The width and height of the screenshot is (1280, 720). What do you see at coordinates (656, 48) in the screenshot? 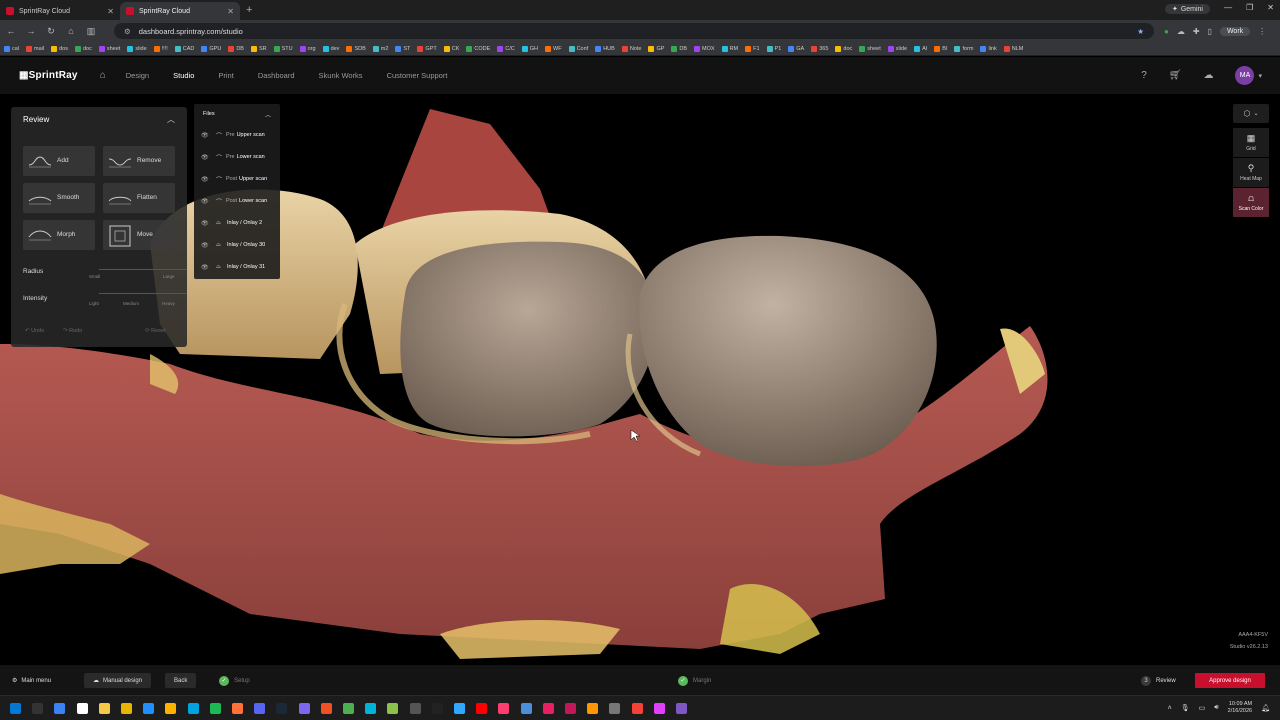
I see `bookmark-item: GP` at bounding box center [656, 48].